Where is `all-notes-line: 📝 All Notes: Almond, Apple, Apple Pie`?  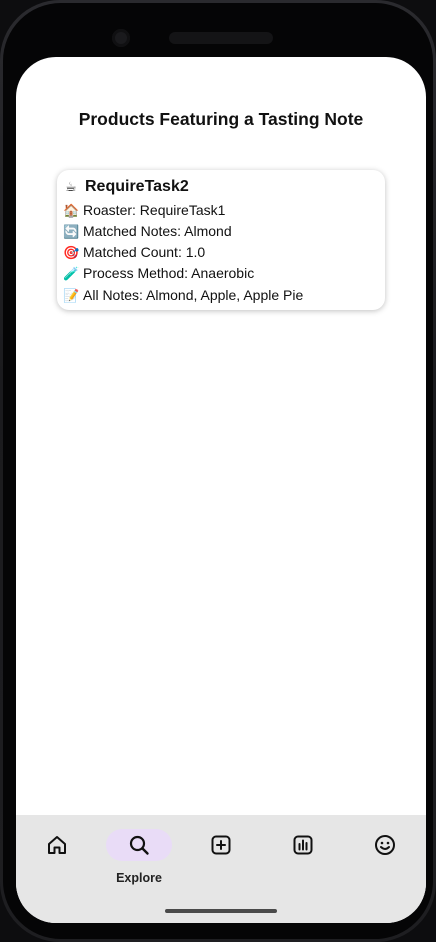 all-notes-line: 📝 All Notes: Almond, Apple, Apple Pie is located at coordinates (183, 295).